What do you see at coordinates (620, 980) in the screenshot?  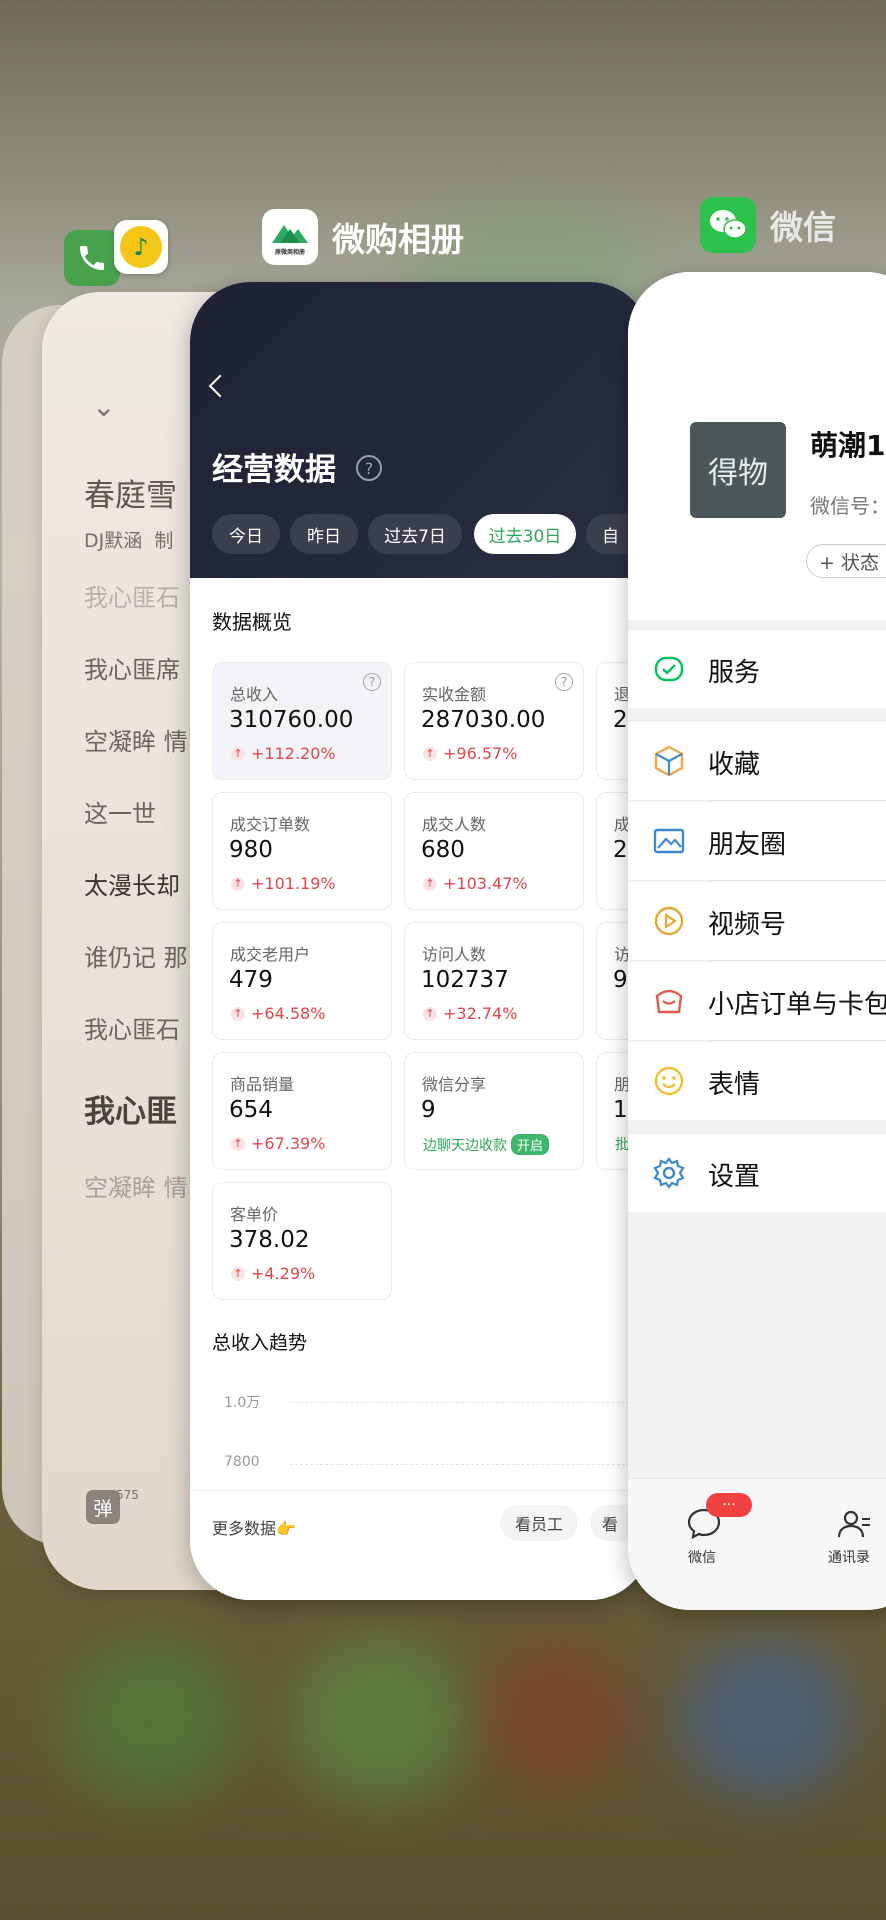 I see `metric-value: 9` at bounding box center [620, 980].